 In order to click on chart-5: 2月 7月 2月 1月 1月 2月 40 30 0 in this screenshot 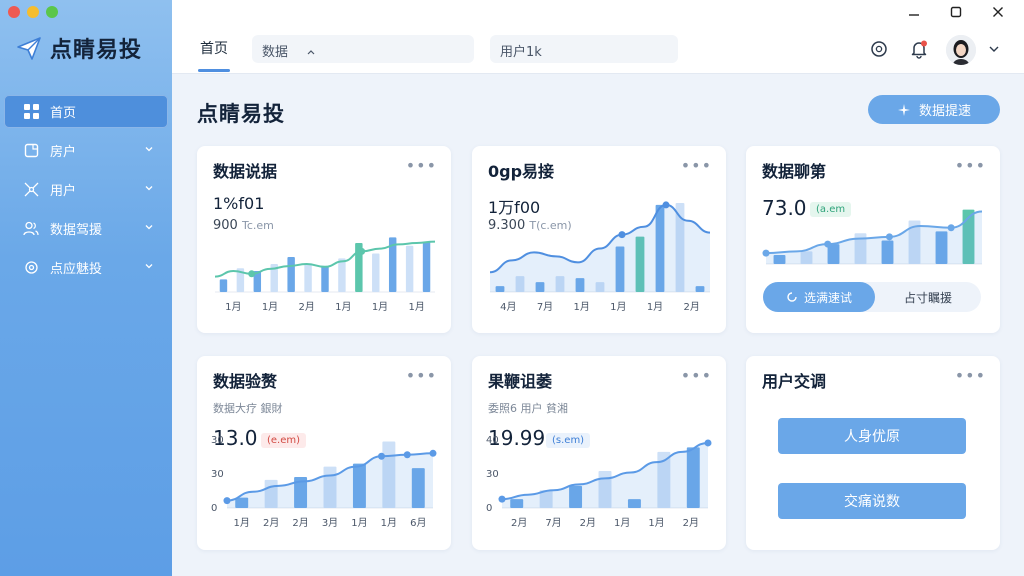, I will do `click(599, 482)`.